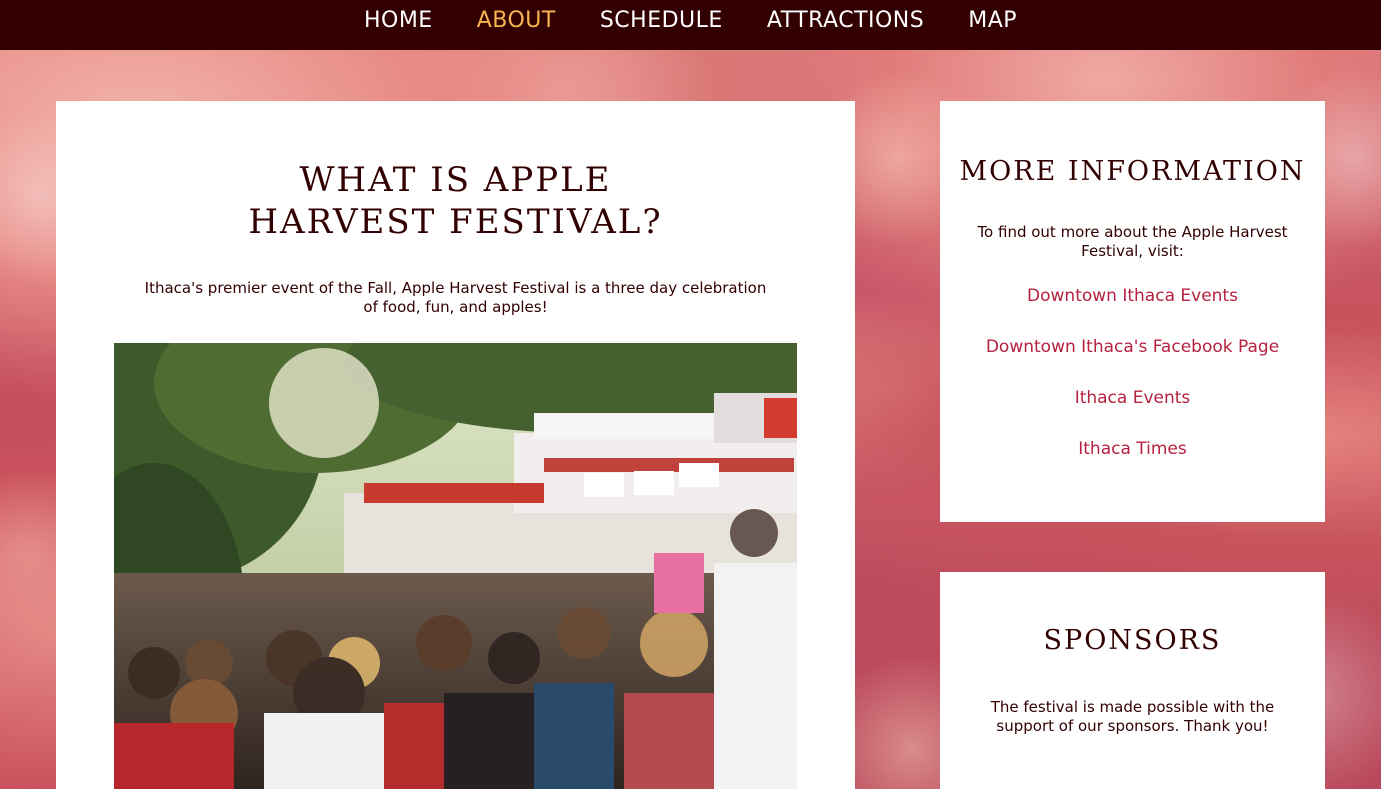  What do you see at coordinates (456, 201) in the screenshot?
I see `page-title: WHAT IS APPLE HARVEST FESTIVAL?` at bounding box center [456, 201].